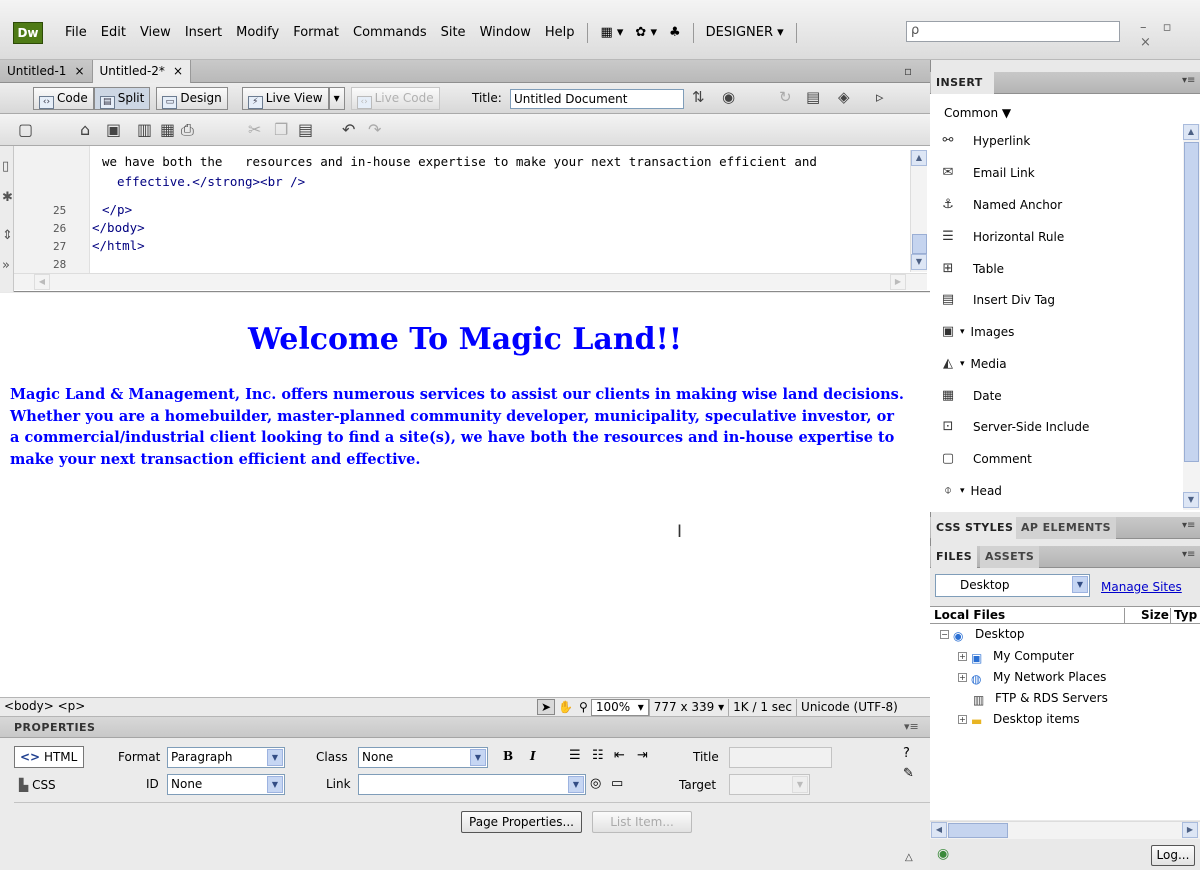  What do you see at coordinates (844, 97) in the screenshot?
I see `visual-aids-icon: ◈` at bounding box center [844, 97].